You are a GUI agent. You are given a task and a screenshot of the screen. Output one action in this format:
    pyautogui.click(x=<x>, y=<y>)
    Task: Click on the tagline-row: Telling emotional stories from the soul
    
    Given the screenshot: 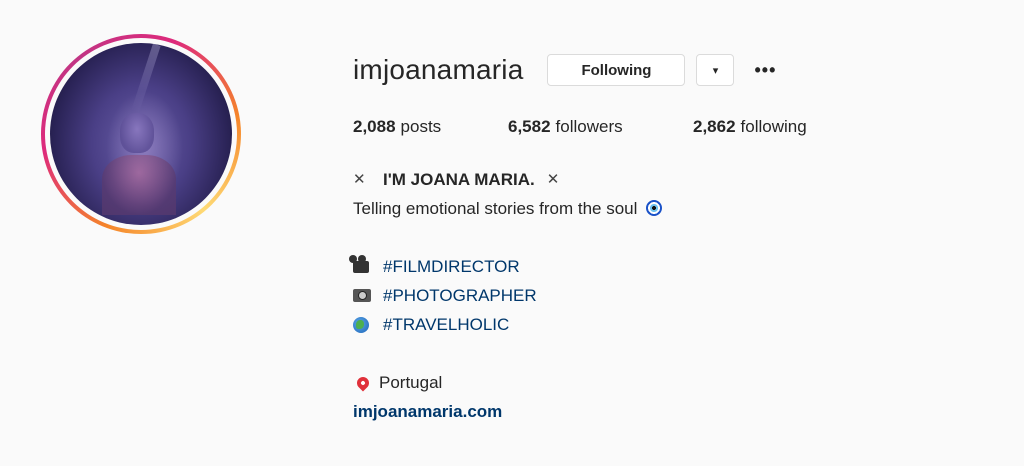 What is the action you would take?
    pyautogui.click(x=508, y=208)
    